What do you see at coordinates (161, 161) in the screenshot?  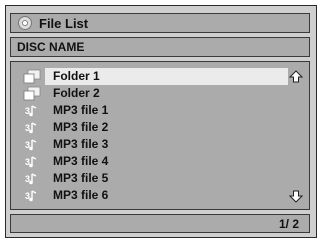 I see `list-item-mp3-file-4: 3 MP3 file 4` at bounding box center [161, 161].